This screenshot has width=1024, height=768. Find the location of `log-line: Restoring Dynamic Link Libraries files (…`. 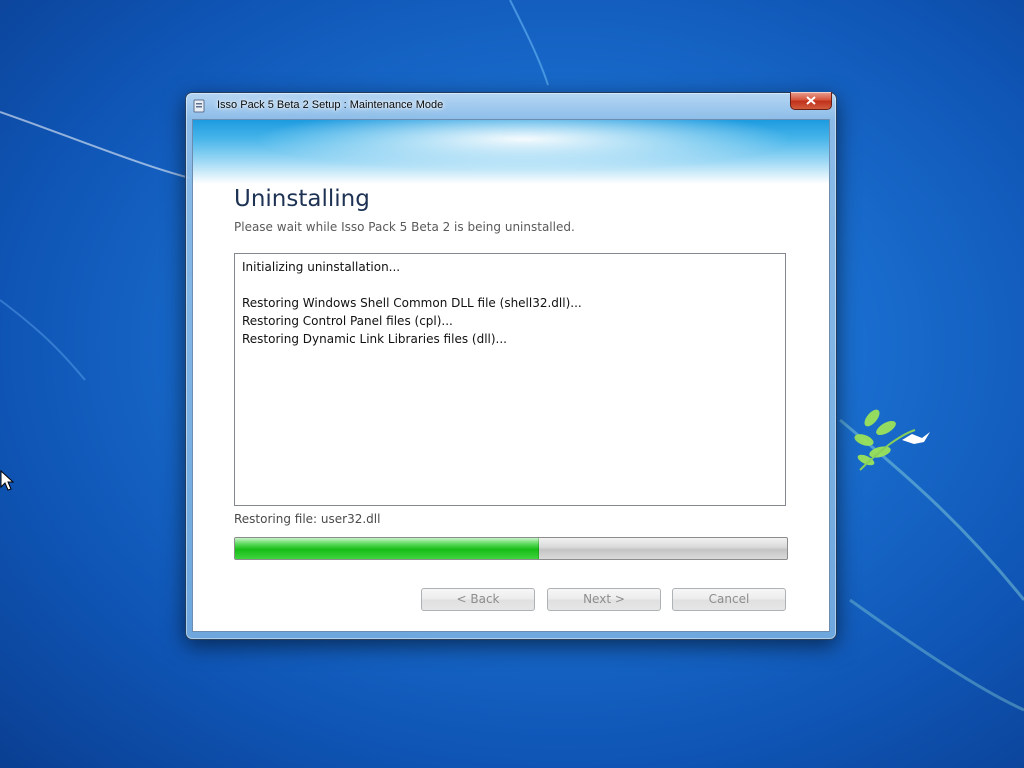

log-line: Restoring Dynamic Link Libraries files (… is located at coordinates (374, 339).